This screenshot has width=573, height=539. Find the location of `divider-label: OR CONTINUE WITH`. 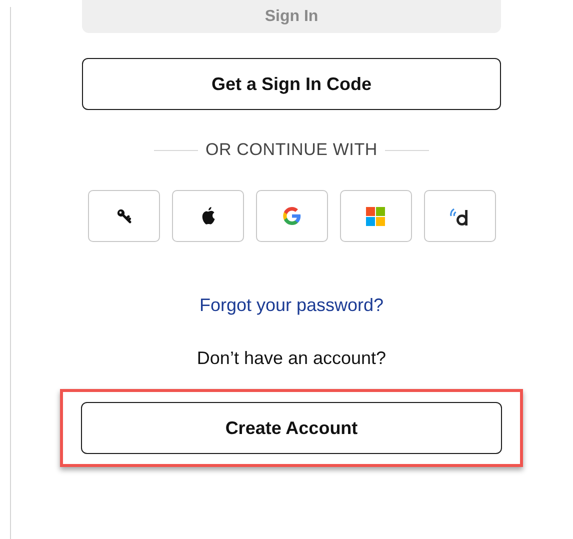

divider-label: OR CONTINUE WITH is located at coordinates (292, 150).